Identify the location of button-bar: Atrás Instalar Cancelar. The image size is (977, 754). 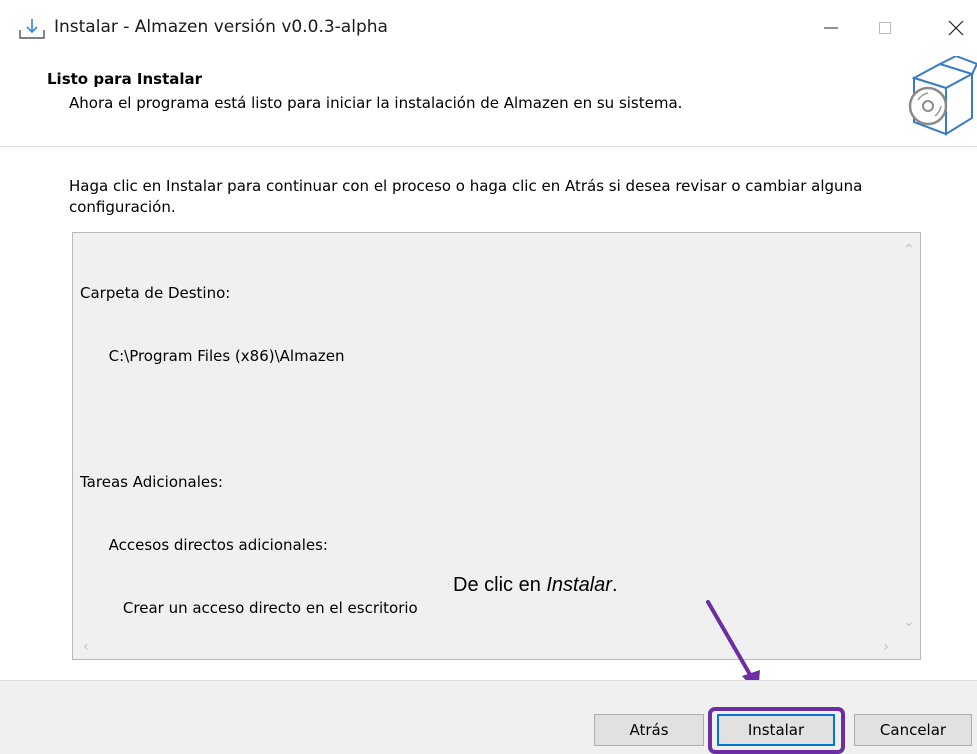
(488, 717).